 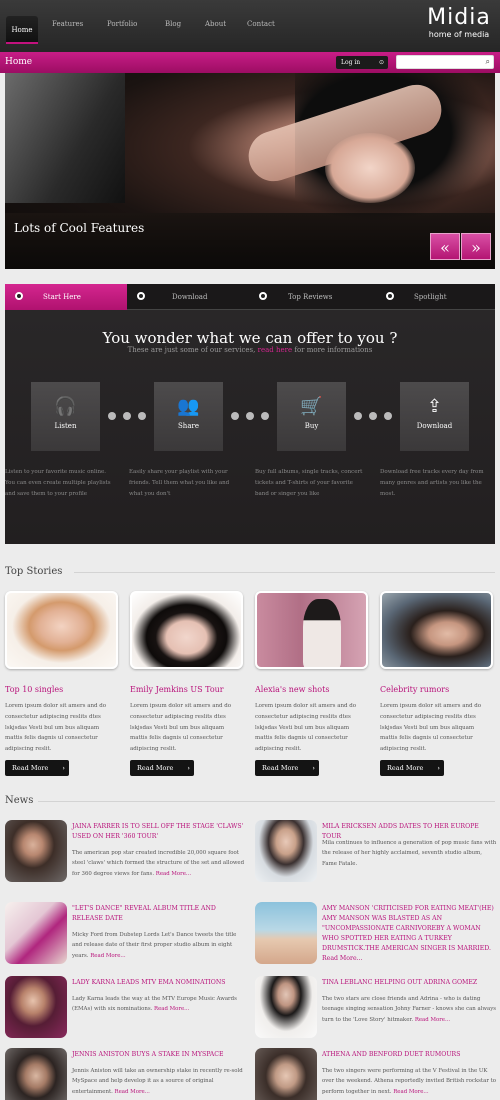 What do you see at coordinates (19, 800) in the screenshot?
I see `news-heading: News` at bounding box center [19, 800].